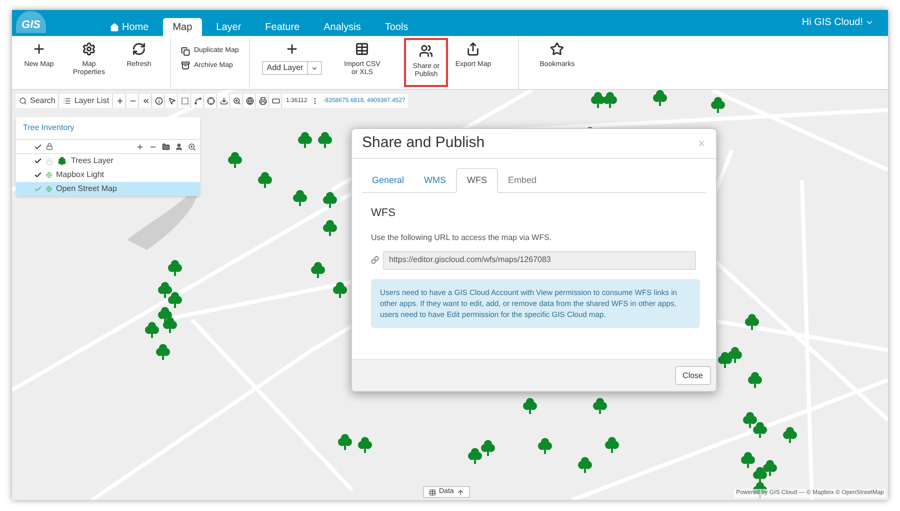 This screenshot has width=900, height=511. Describe the element at coordinates (435, 180) in the screenshot. I see `dialog-tab: WMS` at that location.